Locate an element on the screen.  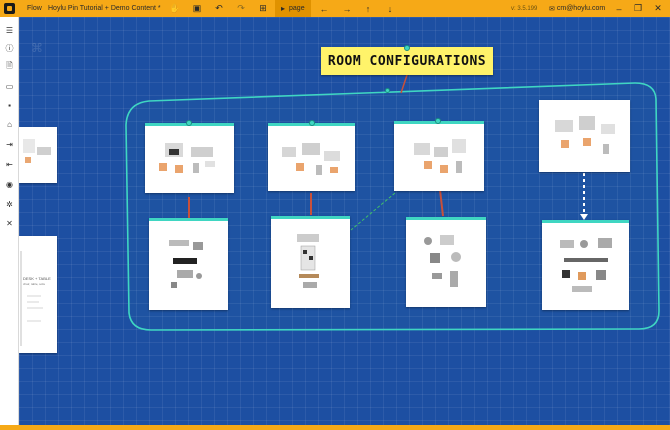
camera-icon: ◉ is located at coordinates (9, 184).